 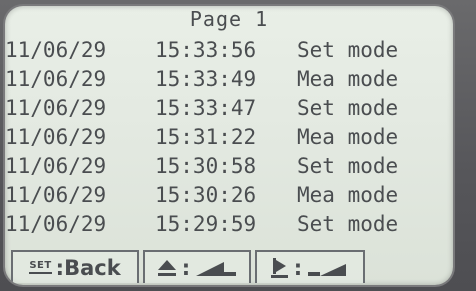 What do you see at coordinates (216, 268) in the screenshot?
I see `ramp-up-icon` at bounding box center [216, 268].